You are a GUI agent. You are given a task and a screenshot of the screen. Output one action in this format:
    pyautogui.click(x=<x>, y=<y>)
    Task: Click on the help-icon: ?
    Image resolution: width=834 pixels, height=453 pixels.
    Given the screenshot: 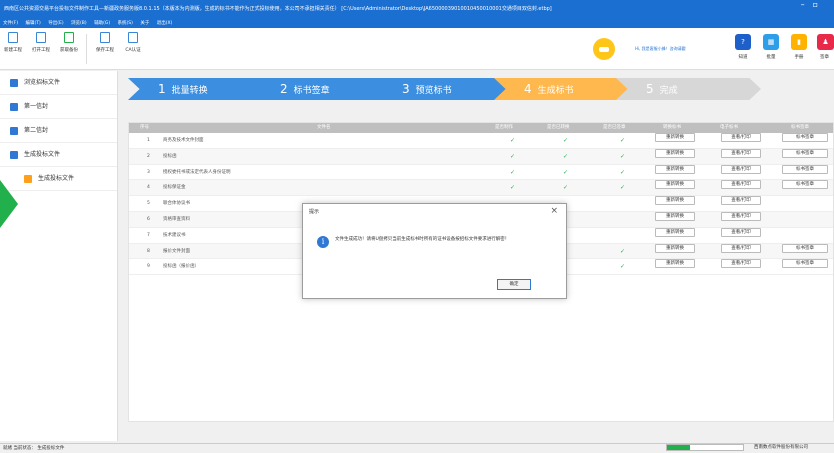 What is the action you would take?
    pyautogui.click(x=743, y=42)
    